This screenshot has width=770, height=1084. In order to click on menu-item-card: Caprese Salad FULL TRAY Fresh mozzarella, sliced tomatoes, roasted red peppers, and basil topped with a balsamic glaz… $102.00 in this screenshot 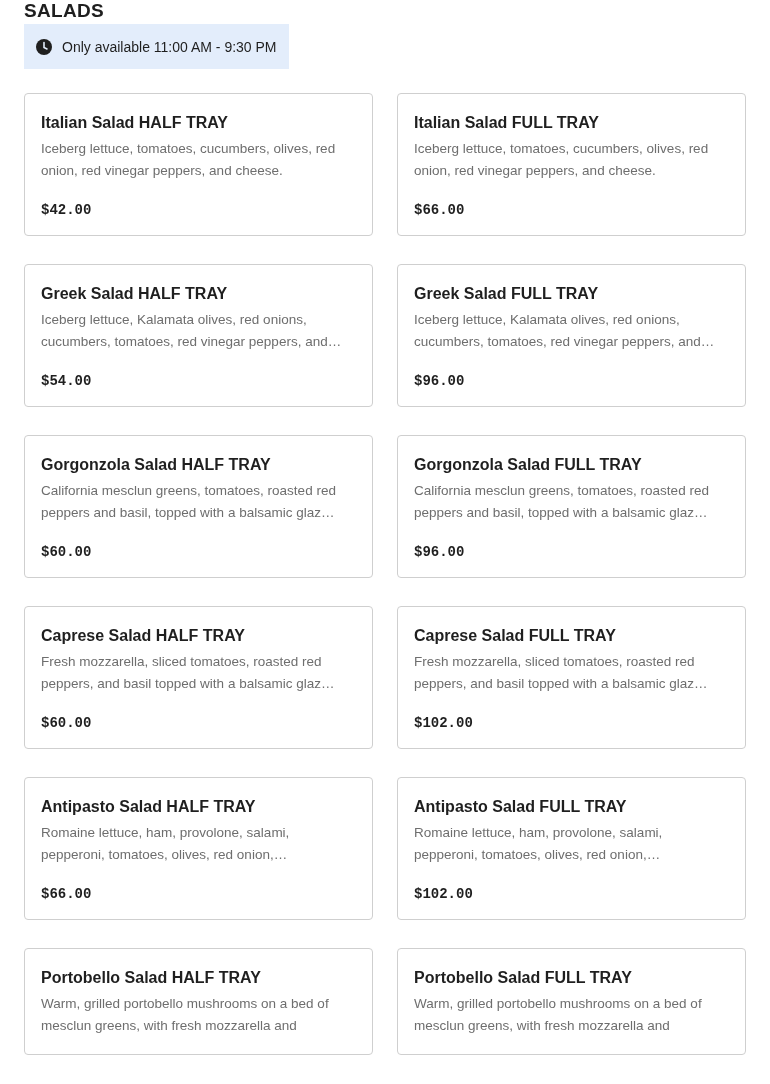, I will do `click(571, 677)`.